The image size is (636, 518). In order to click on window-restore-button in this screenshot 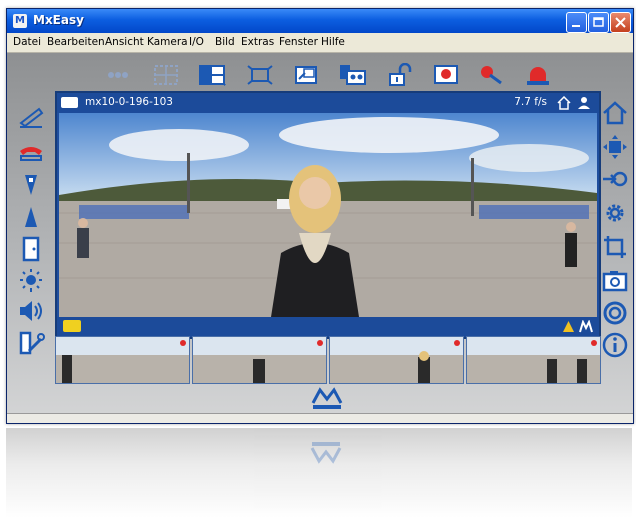, I will do `click(306, 75)`.